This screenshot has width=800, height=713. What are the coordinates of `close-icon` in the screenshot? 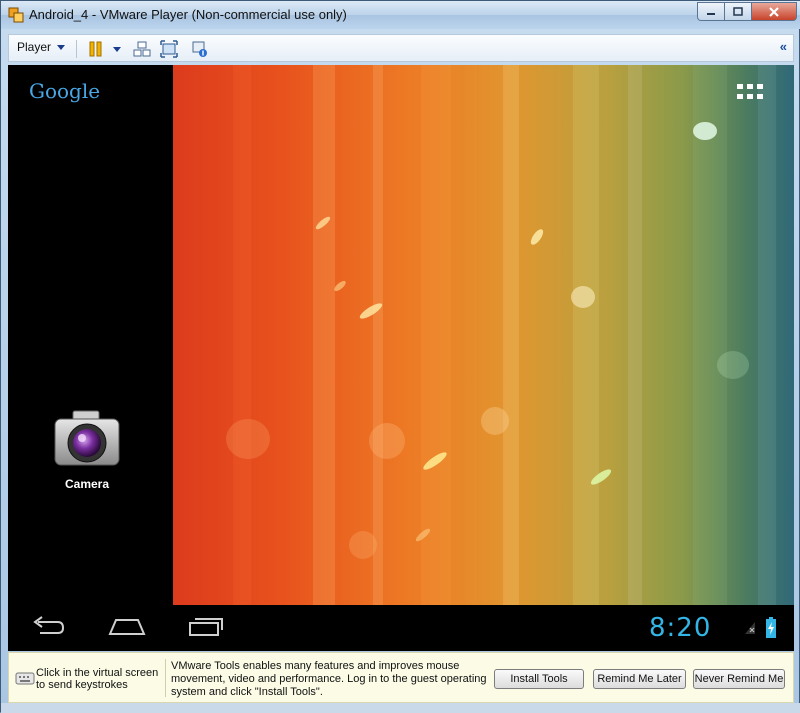 It's located at (774, 11).